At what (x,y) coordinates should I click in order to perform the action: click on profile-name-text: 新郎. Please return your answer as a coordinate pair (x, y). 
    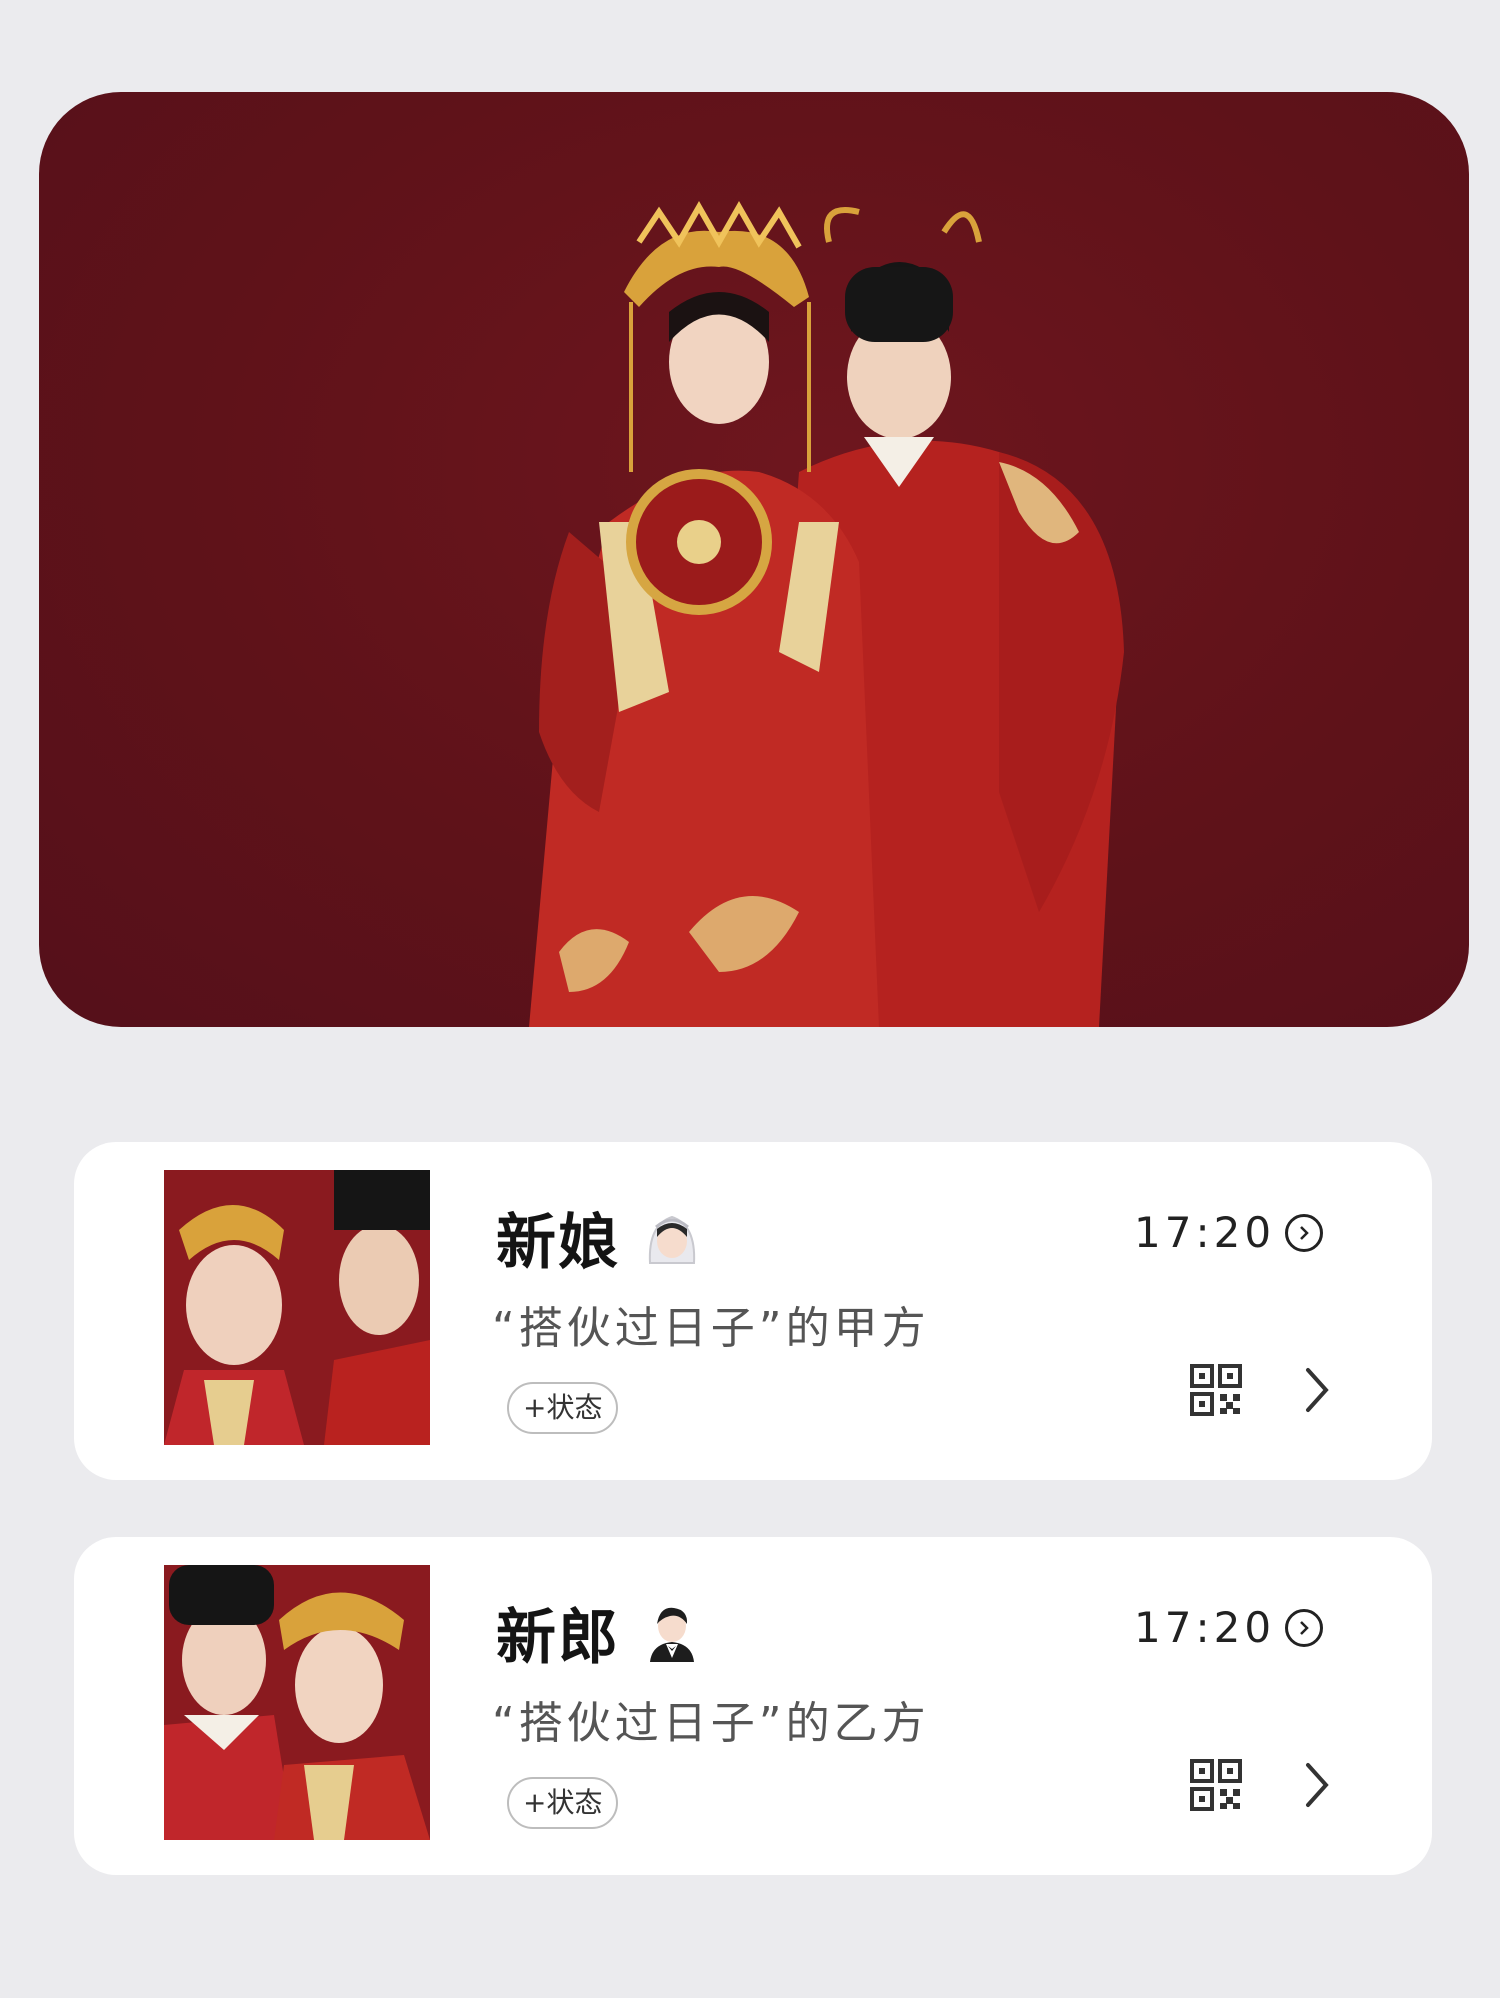
    Looking at the image, I should click on (558, 1638).